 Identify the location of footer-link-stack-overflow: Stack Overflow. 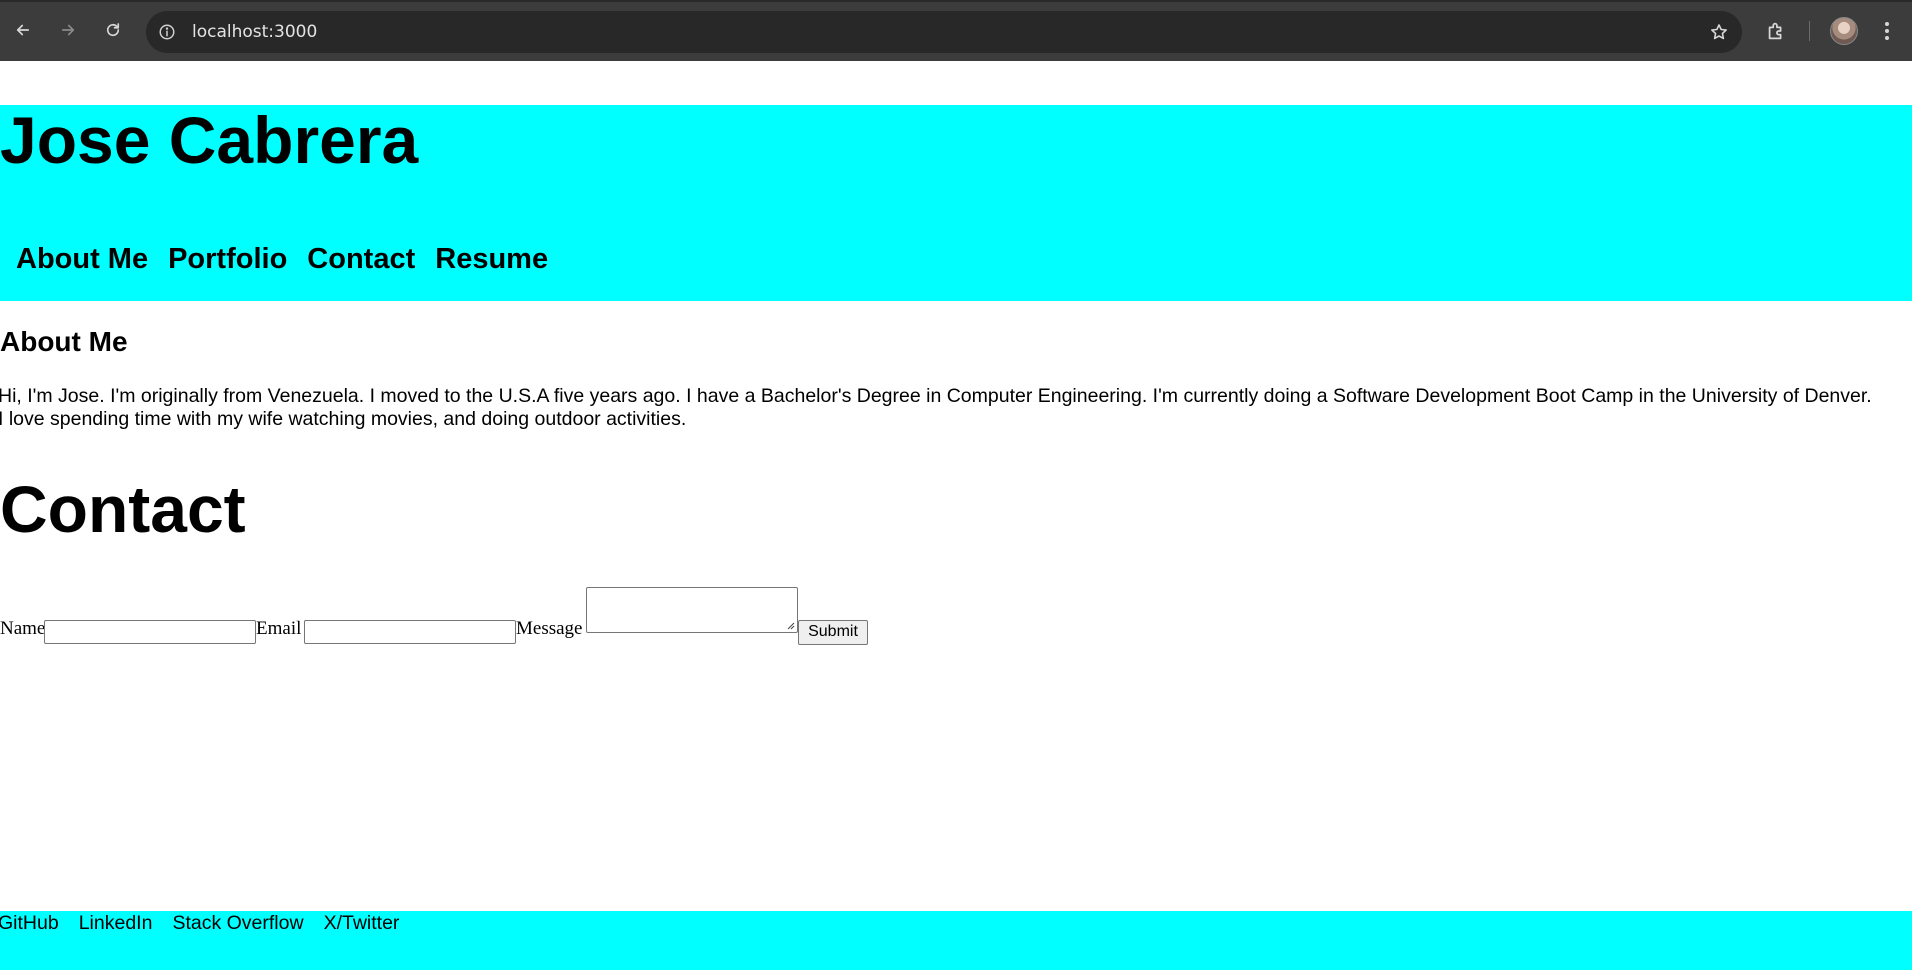
(237, 923).